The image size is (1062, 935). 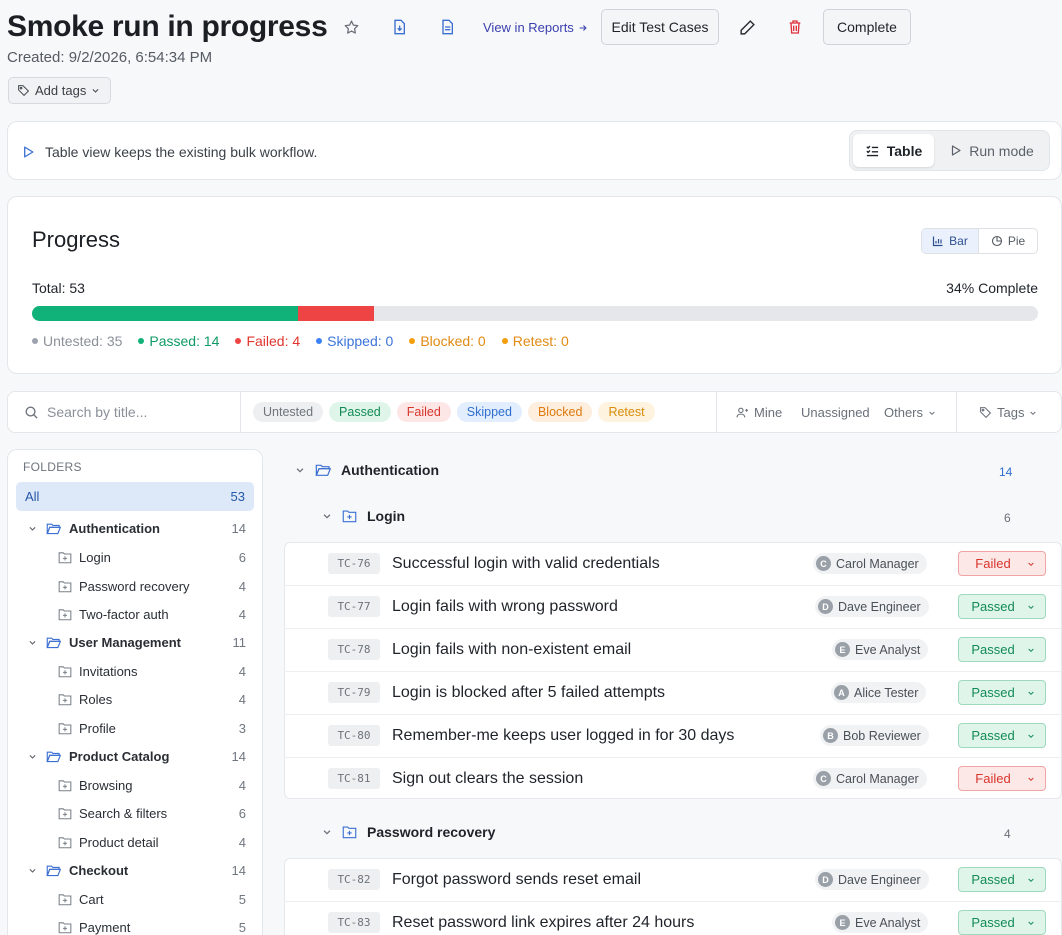 What do you see at coordinates (351, 27) in the screenshot?
I see `star-icon` at bounding box center [351, 27].